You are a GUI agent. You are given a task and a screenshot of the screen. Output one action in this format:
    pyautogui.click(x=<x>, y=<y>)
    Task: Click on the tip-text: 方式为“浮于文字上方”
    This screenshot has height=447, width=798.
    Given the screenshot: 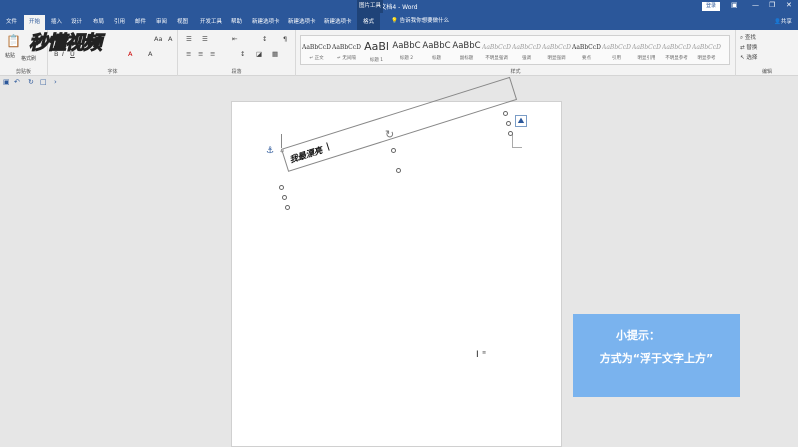 What is the action you would take?
    pyautogui.click(x=656, y=358)
    